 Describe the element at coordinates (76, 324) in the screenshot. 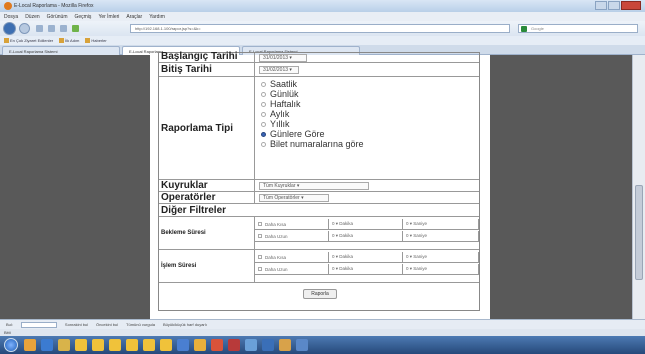

I see `find-next-button: Sonrakini bul` at that location.